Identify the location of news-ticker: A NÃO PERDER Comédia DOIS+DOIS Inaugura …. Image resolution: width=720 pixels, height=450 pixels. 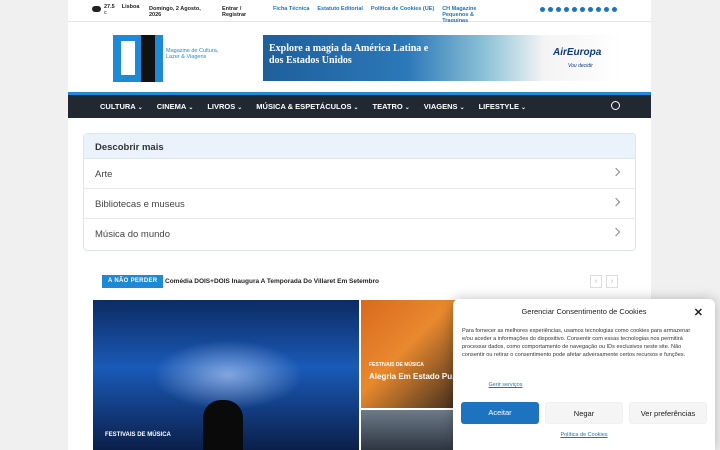
(361, 282).